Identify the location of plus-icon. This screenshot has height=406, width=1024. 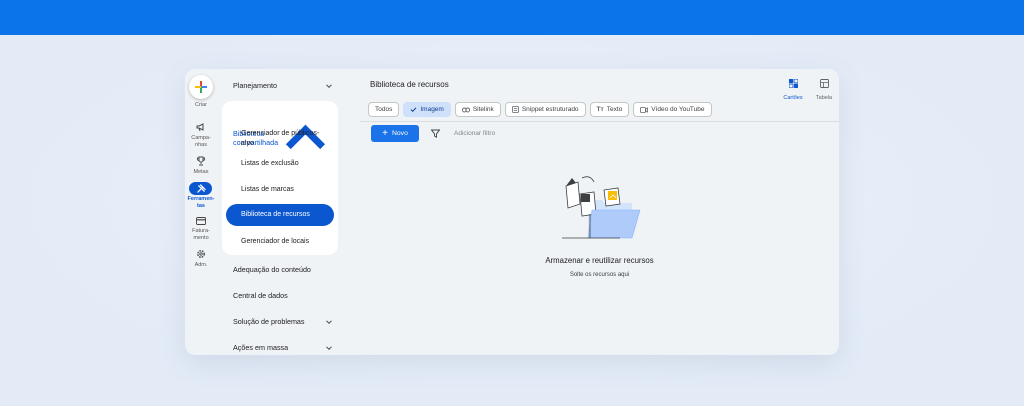
(201, 87).